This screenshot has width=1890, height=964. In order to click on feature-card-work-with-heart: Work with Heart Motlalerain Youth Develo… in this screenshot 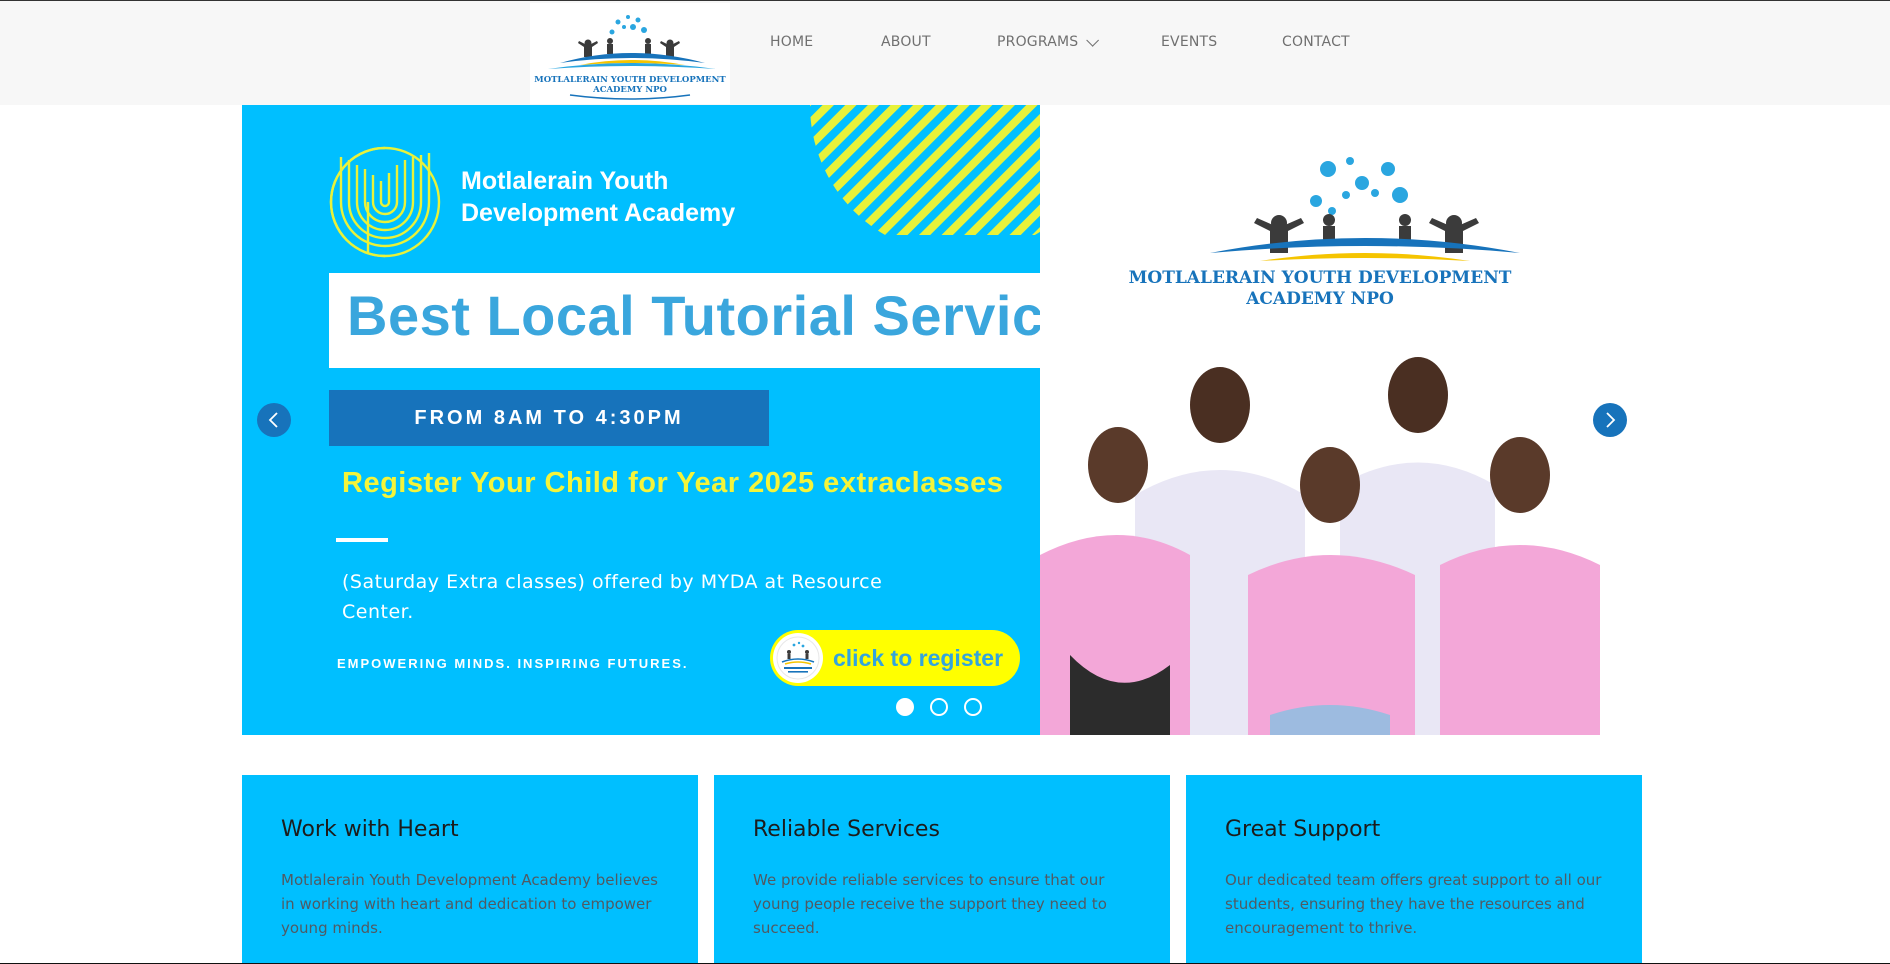, I will do `click(470, 869)`.